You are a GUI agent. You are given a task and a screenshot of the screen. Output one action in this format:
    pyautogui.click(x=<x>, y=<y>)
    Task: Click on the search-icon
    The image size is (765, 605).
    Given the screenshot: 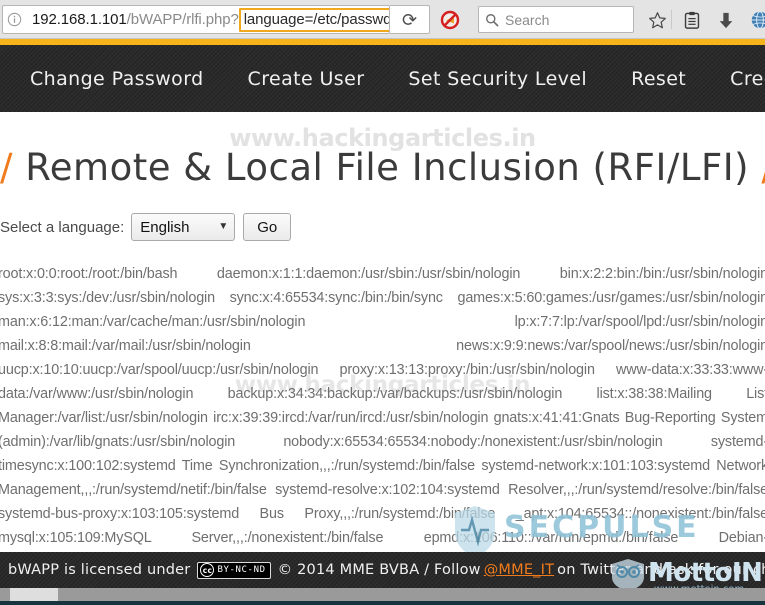 What is the action you would take?
    pyautogui.click(x=492, y=20)
    